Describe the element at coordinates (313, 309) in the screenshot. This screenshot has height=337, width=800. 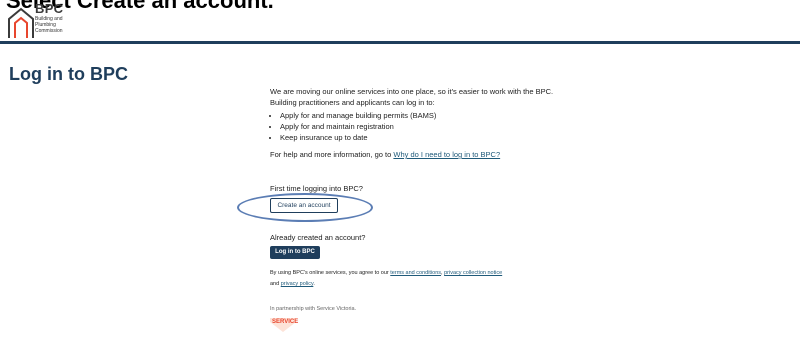
I see `partnership-text: In partnership with Service Victoria.` at that location.